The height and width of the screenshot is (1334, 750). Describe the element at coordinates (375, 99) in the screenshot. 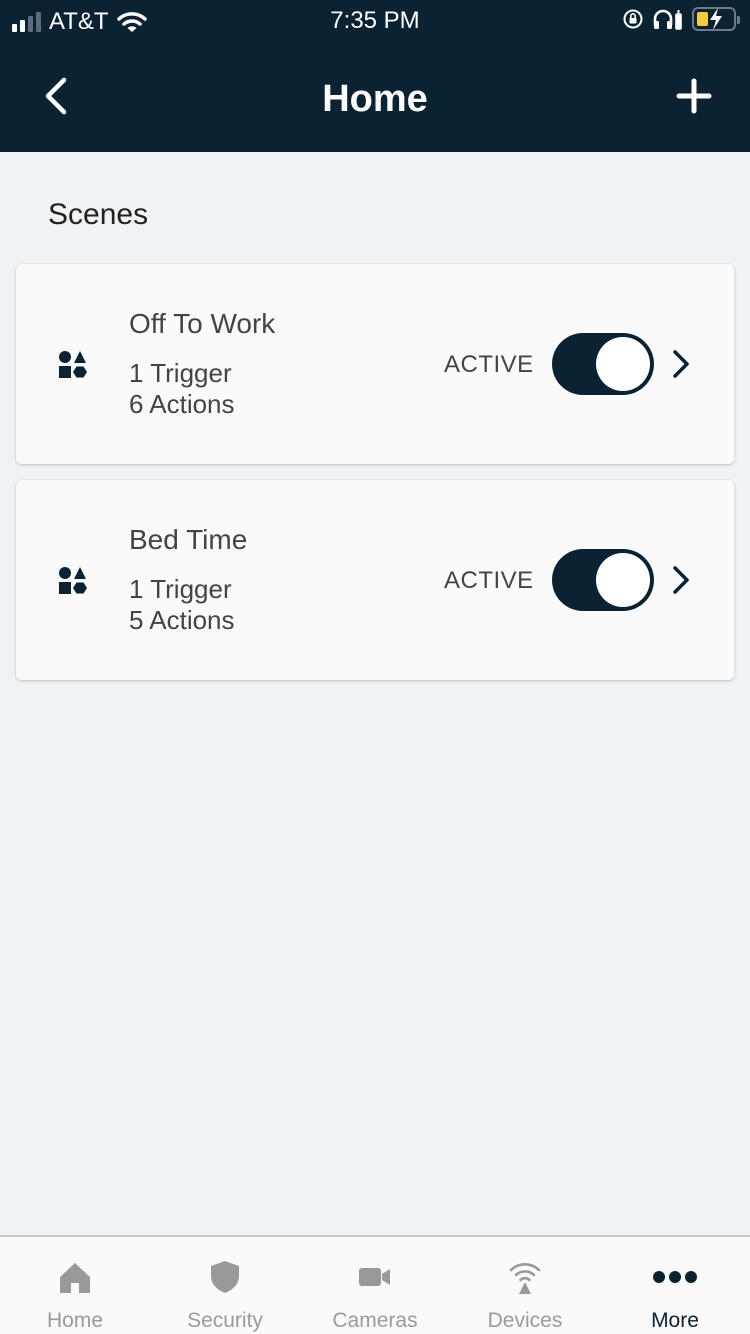

I see `page-title: Home` at that location.